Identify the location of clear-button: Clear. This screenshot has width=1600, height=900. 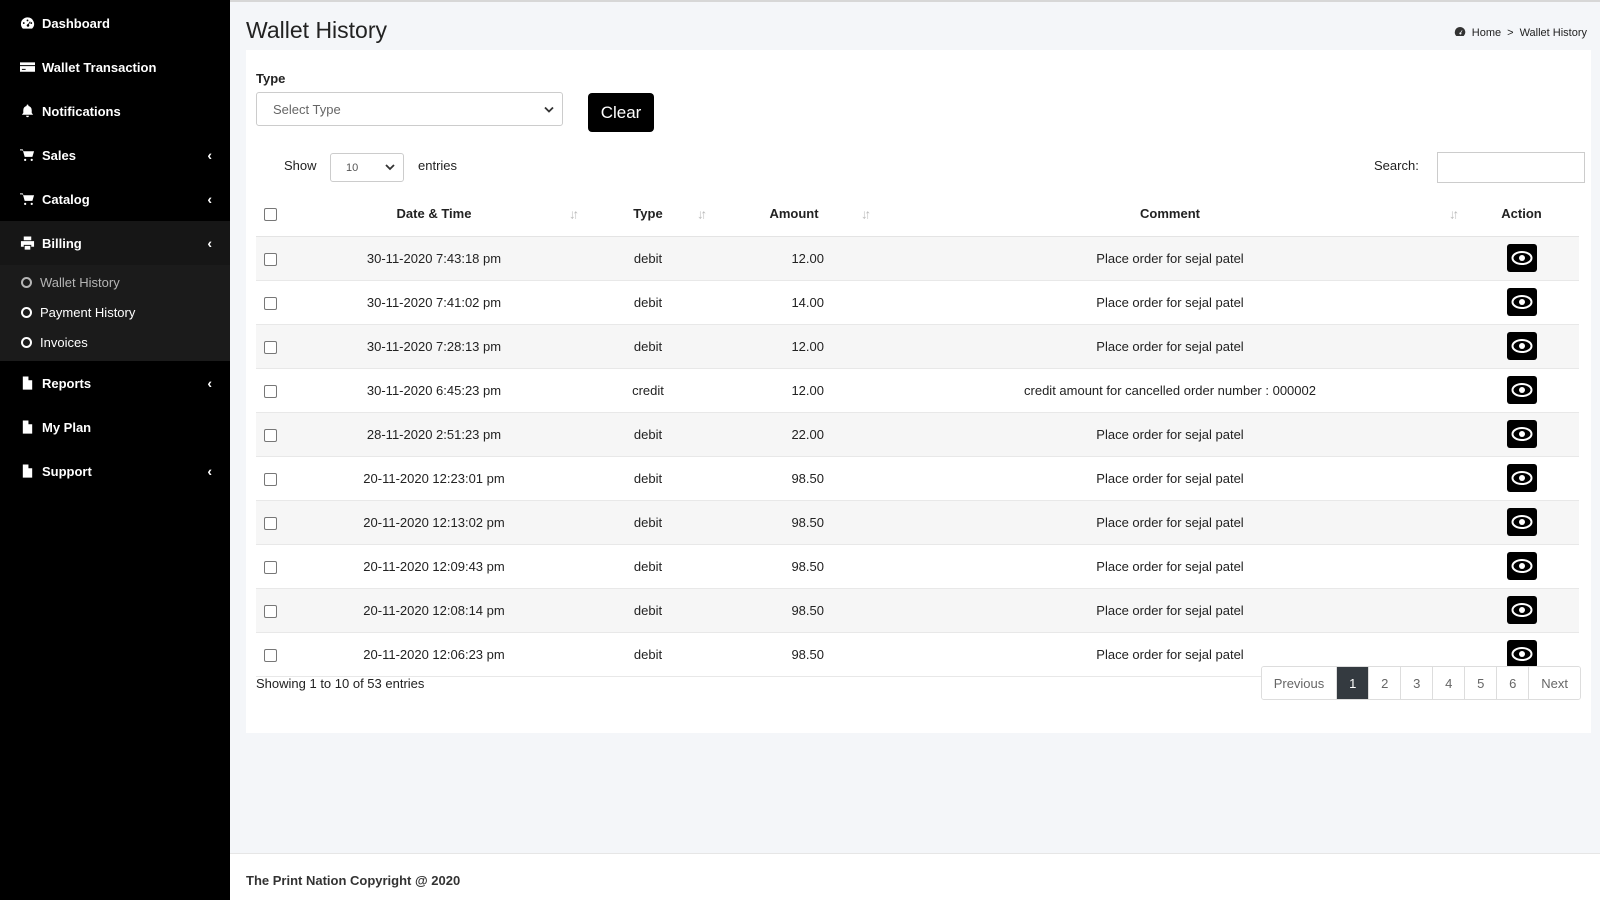
(621, 112).